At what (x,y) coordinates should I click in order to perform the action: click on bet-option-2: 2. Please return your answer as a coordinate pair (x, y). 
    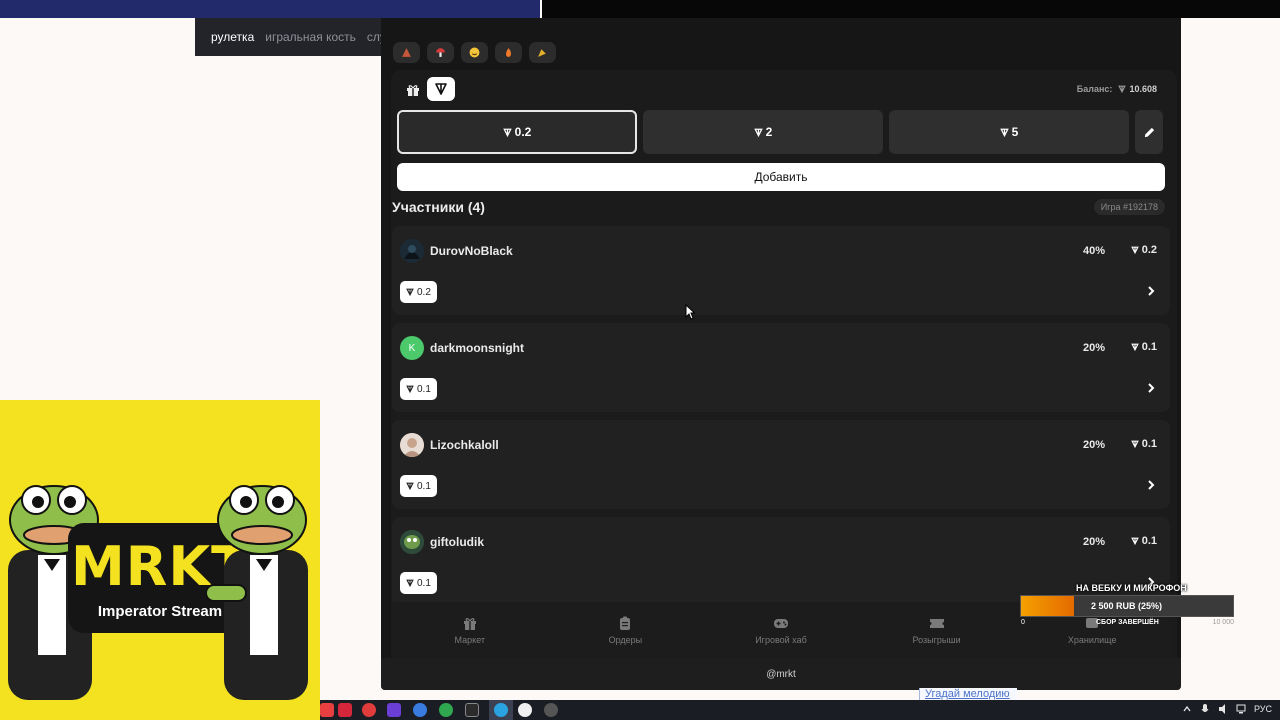
    Looking at the image, I should click on (763, 132).